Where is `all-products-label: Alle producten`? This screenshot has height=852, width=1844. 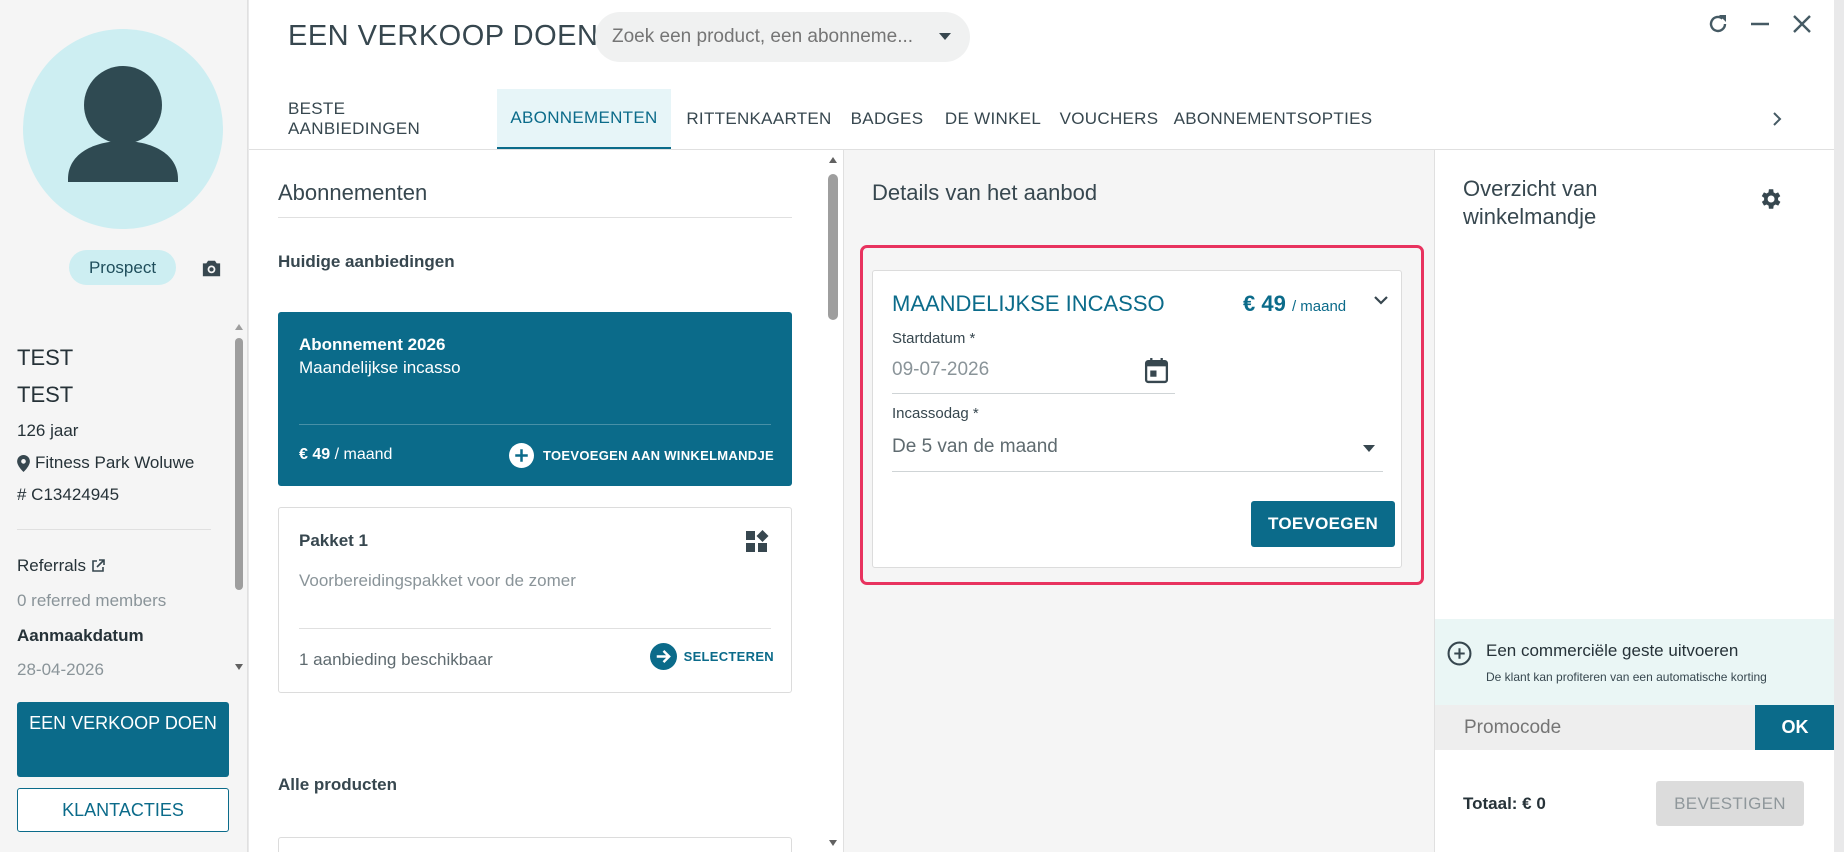
all-products-label: Alle producten is located at coordinates (338, 784).